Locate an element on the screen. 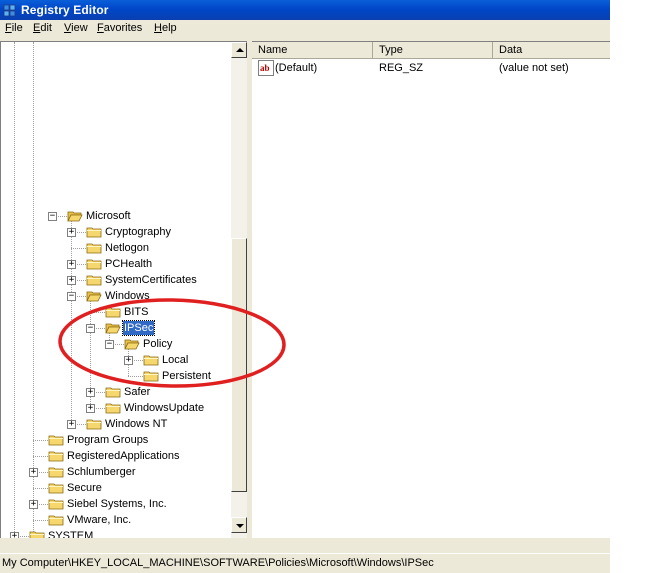  menu-file-label: ile is located at coordinates (17, 28).